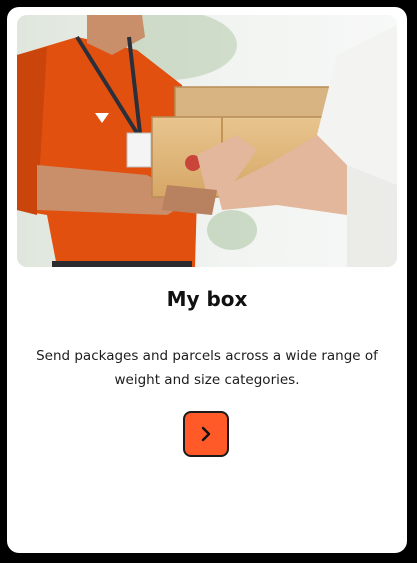  Describe the element at coordinates (207, 299) in the screenshot. I see `card-title: My box` at that location.